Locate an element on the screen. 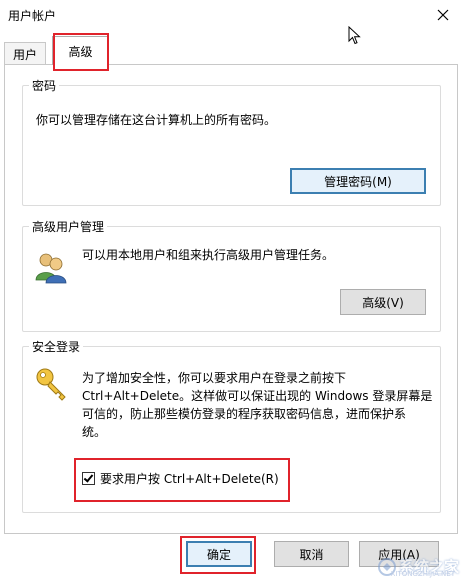  passwords-legend: 密码 is located at coordinates (44, 86).